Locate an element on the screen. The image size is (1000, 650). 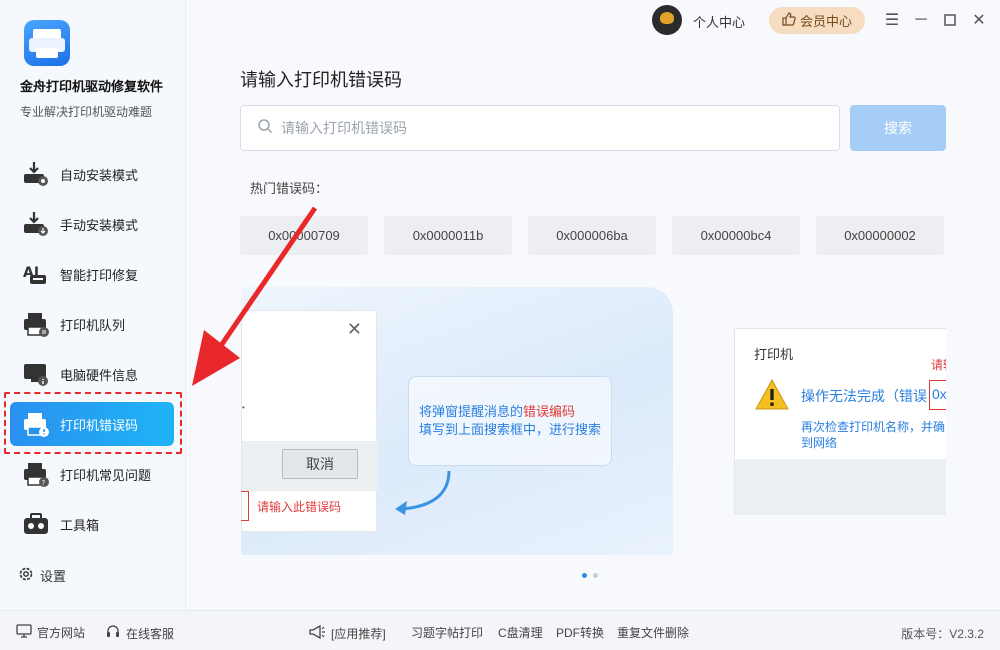
vip-center-button: 会员中心 is located at coordinates (817, 20).